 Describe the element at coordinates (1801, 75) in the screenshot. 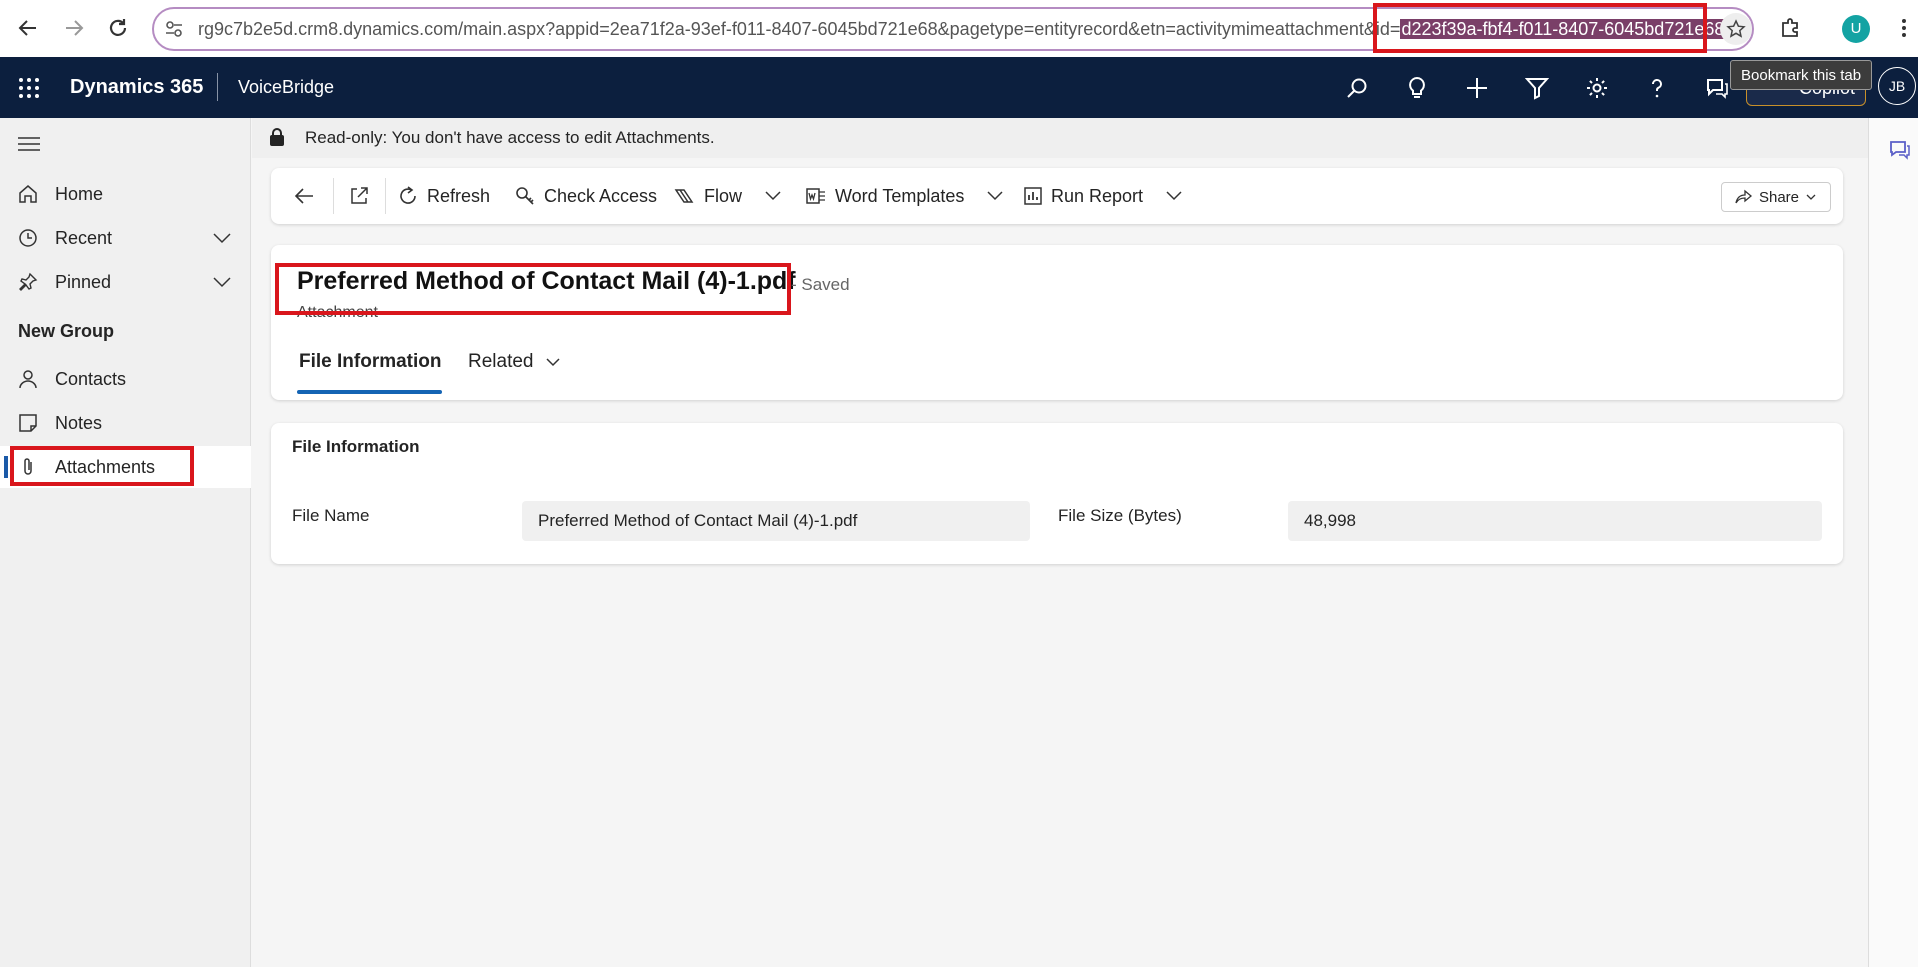

I see `bookmark-tooltip: Bookmark this tab` at that location.